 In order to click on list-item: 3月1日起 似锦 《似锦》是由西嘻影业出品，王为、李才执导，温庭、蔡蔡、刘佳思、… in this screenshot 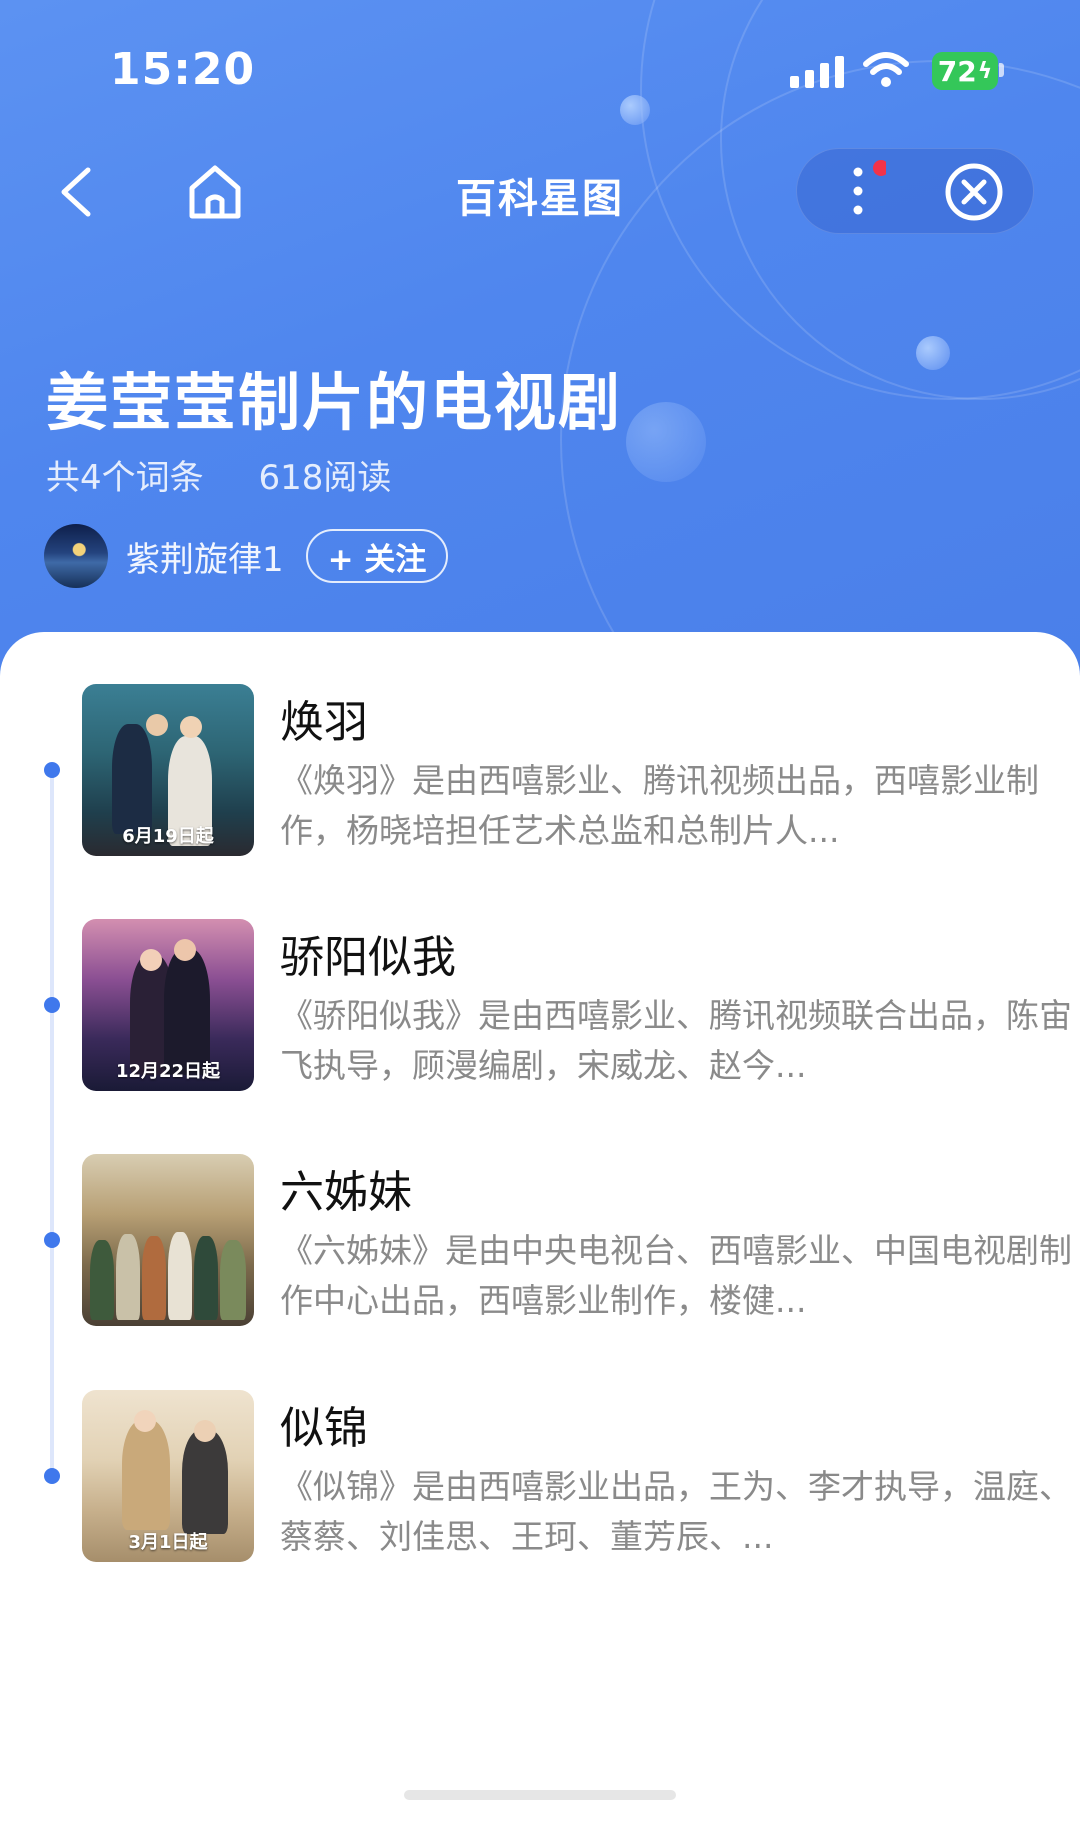, I will do `click(577, 1476)`.